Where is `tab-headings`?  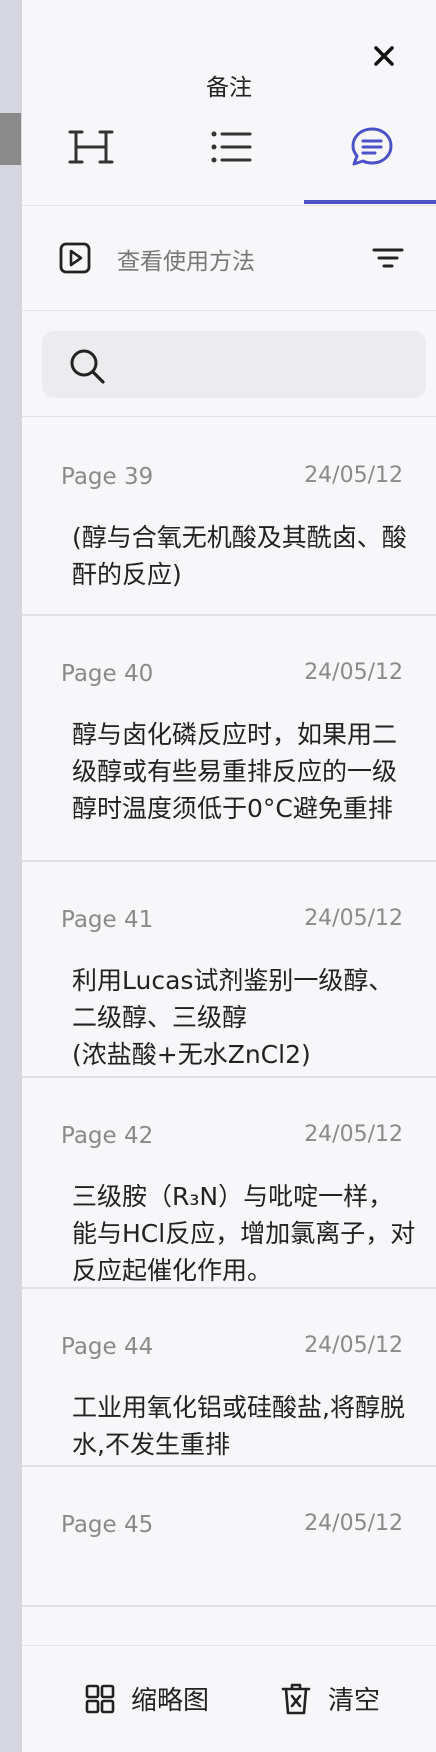
tab-headings is located at coordinates (91, 147).